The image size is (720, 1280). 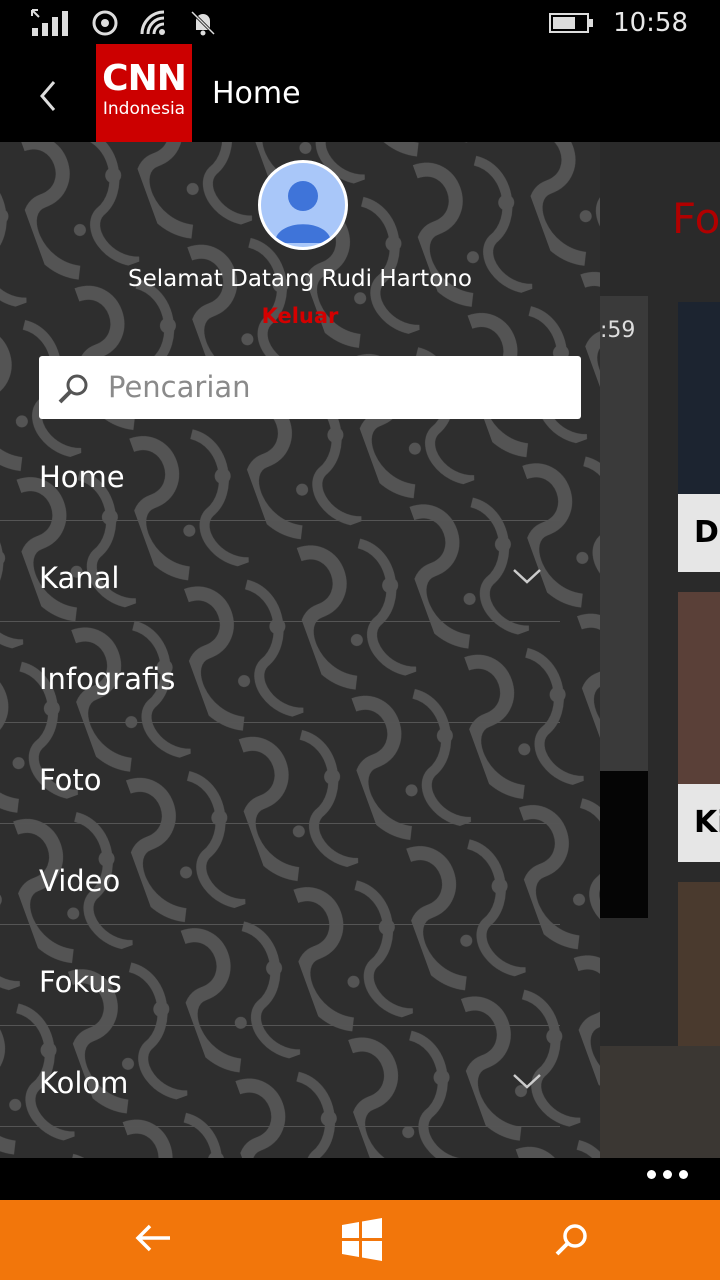 I want to click on video-thumbnail, so click(x=624, y=607).